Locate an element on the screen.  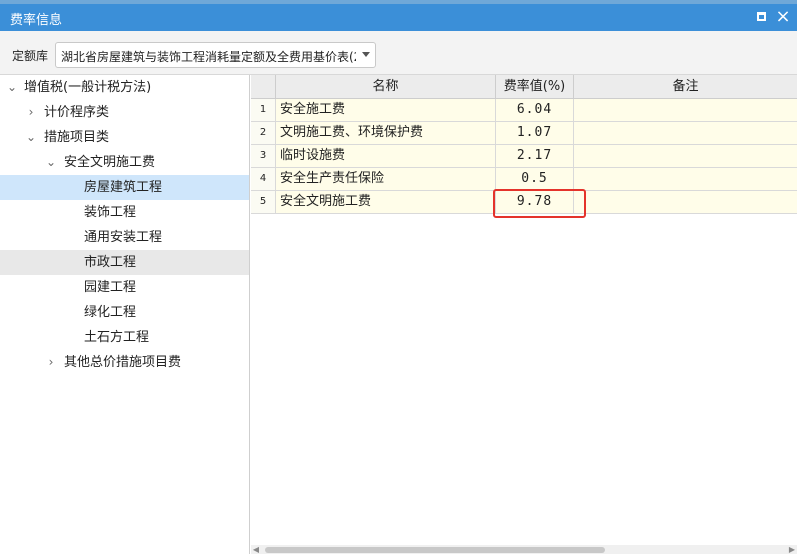
tree-node-label: 绿化工程 is located at coordinates (110, 312).